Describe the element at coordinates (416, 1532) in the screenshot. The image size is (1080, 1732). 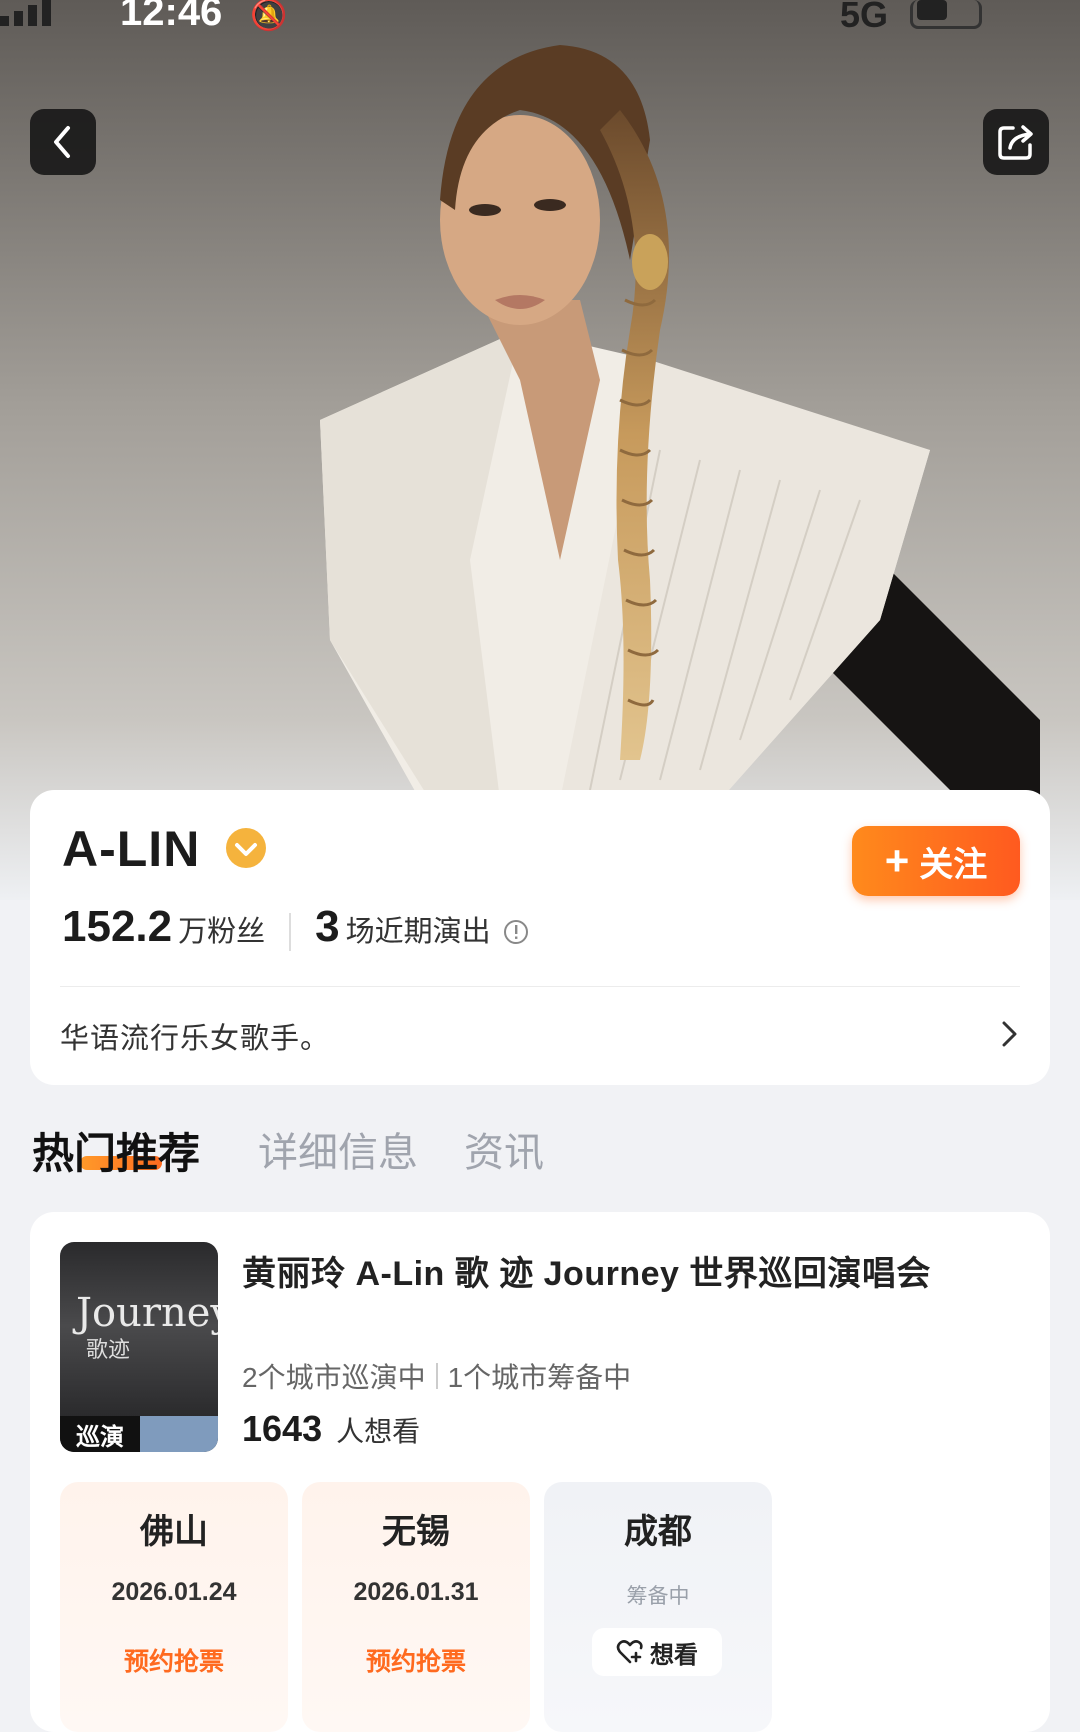
I see `city-name: 无锡` at that location.